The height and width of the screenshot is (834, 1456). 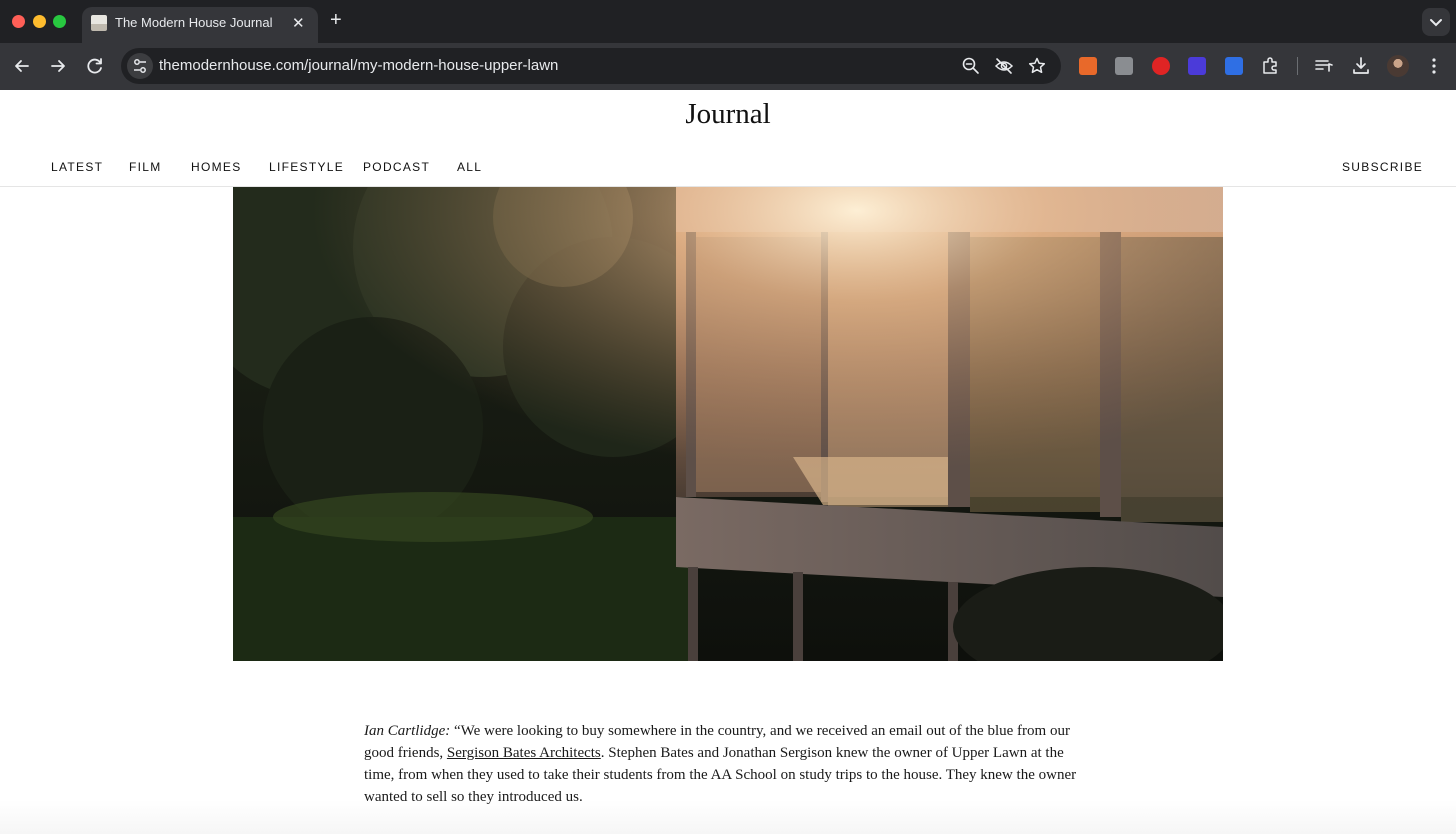 What do you see at coordinates (1088, 66) in the screenshot?
I see `extension-1-icon` at bounding box center [1088, 66].